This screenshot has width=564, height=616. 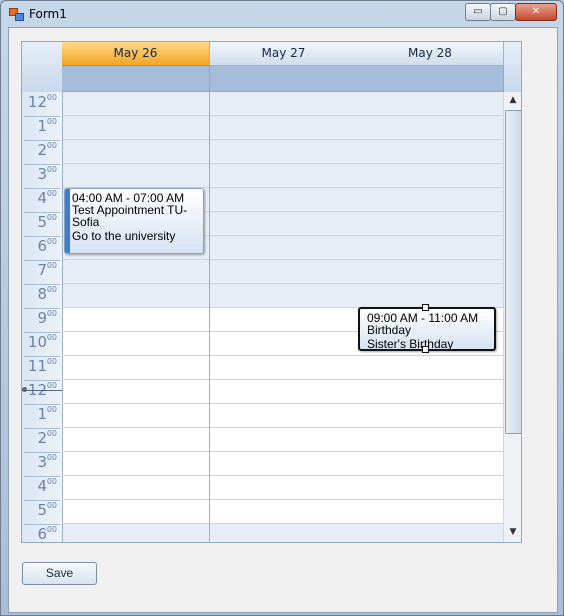 I want to click on time-label: 4 00, so click(x=42, y=200).